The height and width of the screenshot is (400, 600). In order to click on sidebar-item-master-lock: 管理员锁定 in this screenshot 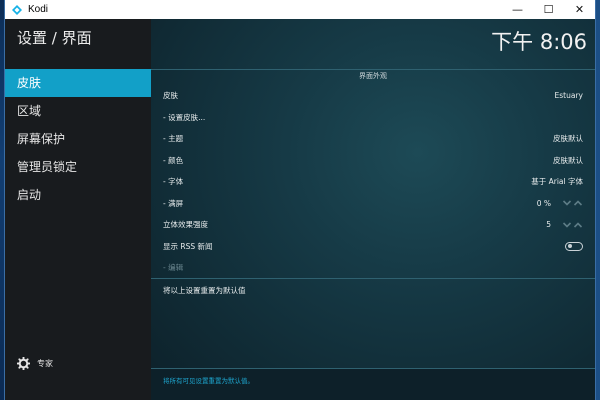, I will do `click(78, 167)`.